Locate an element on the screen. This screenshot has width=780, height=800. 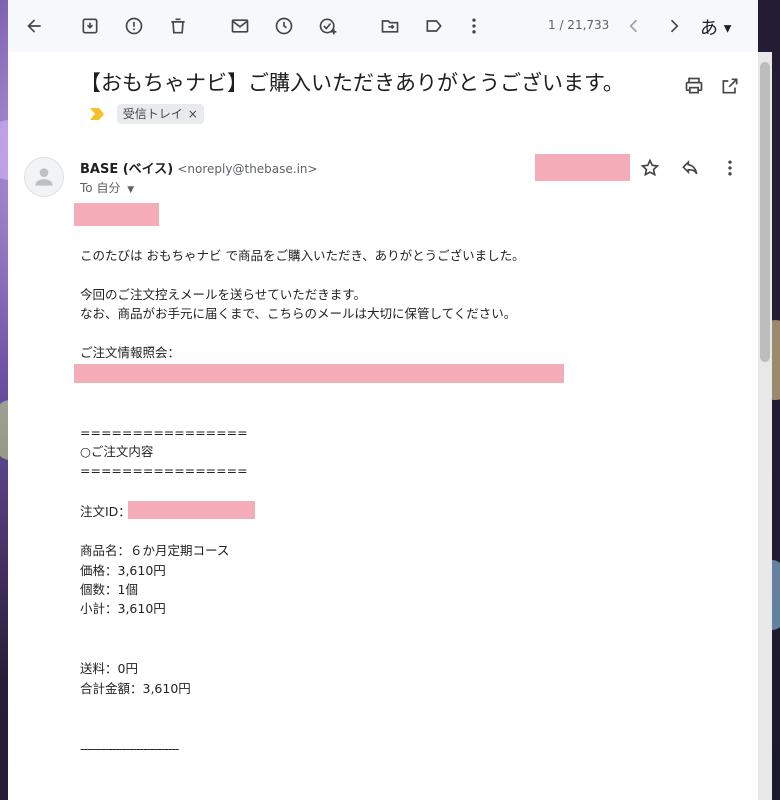
redacted-inquiry-url is located at coordinates (319, 373).